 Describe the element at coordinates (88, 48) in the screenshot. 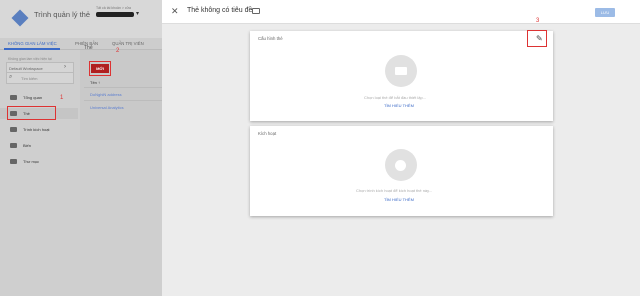

I see `tags-section-title: Thẻ` at that location.